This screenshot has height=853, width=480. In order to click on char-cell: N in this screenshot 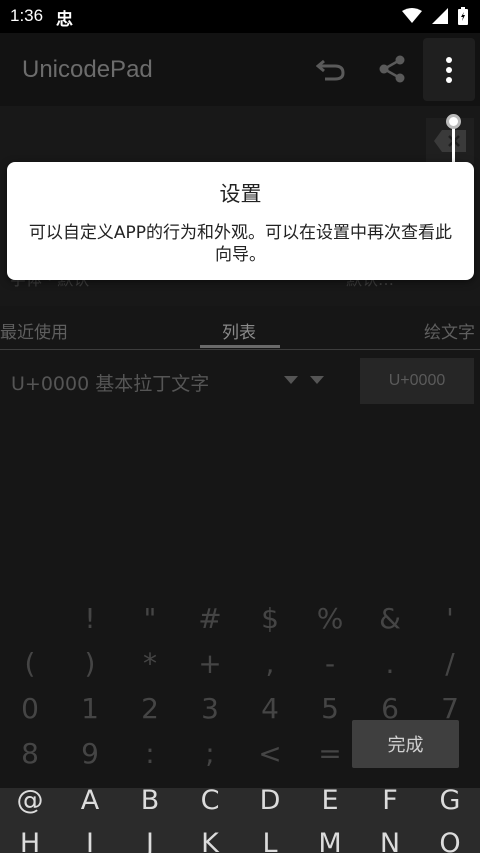, I will do `click(390, 837)`.